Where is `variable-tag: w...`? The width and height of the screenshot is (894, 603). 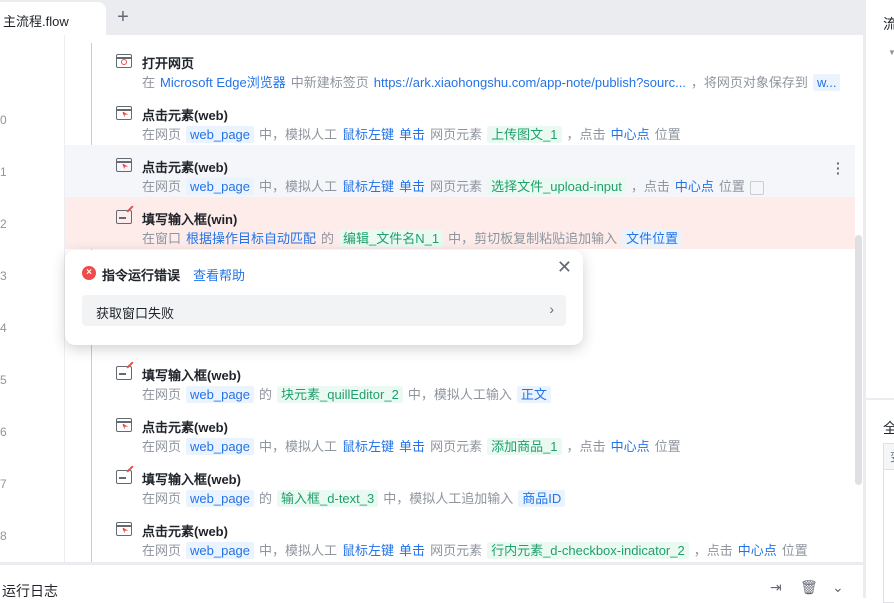 variable-tag: w... is located at coordinates (826, 82).